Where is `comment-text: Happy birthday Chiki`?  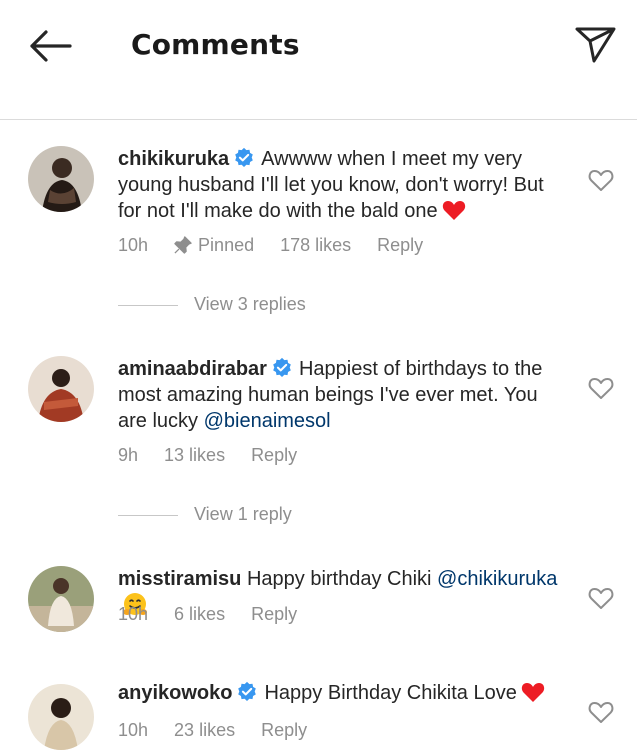
comment-text: Happy birthday Chiki is located at coordinates (339, 579).